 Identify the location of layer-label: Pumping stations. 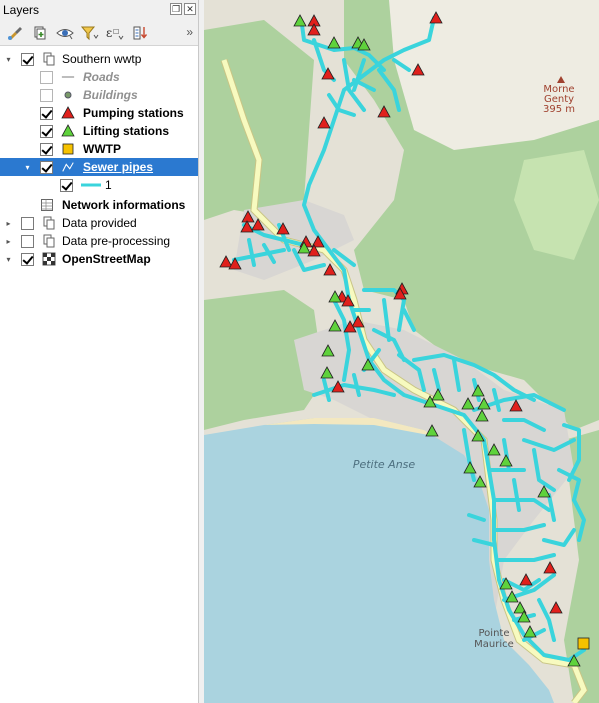
(133, 113).